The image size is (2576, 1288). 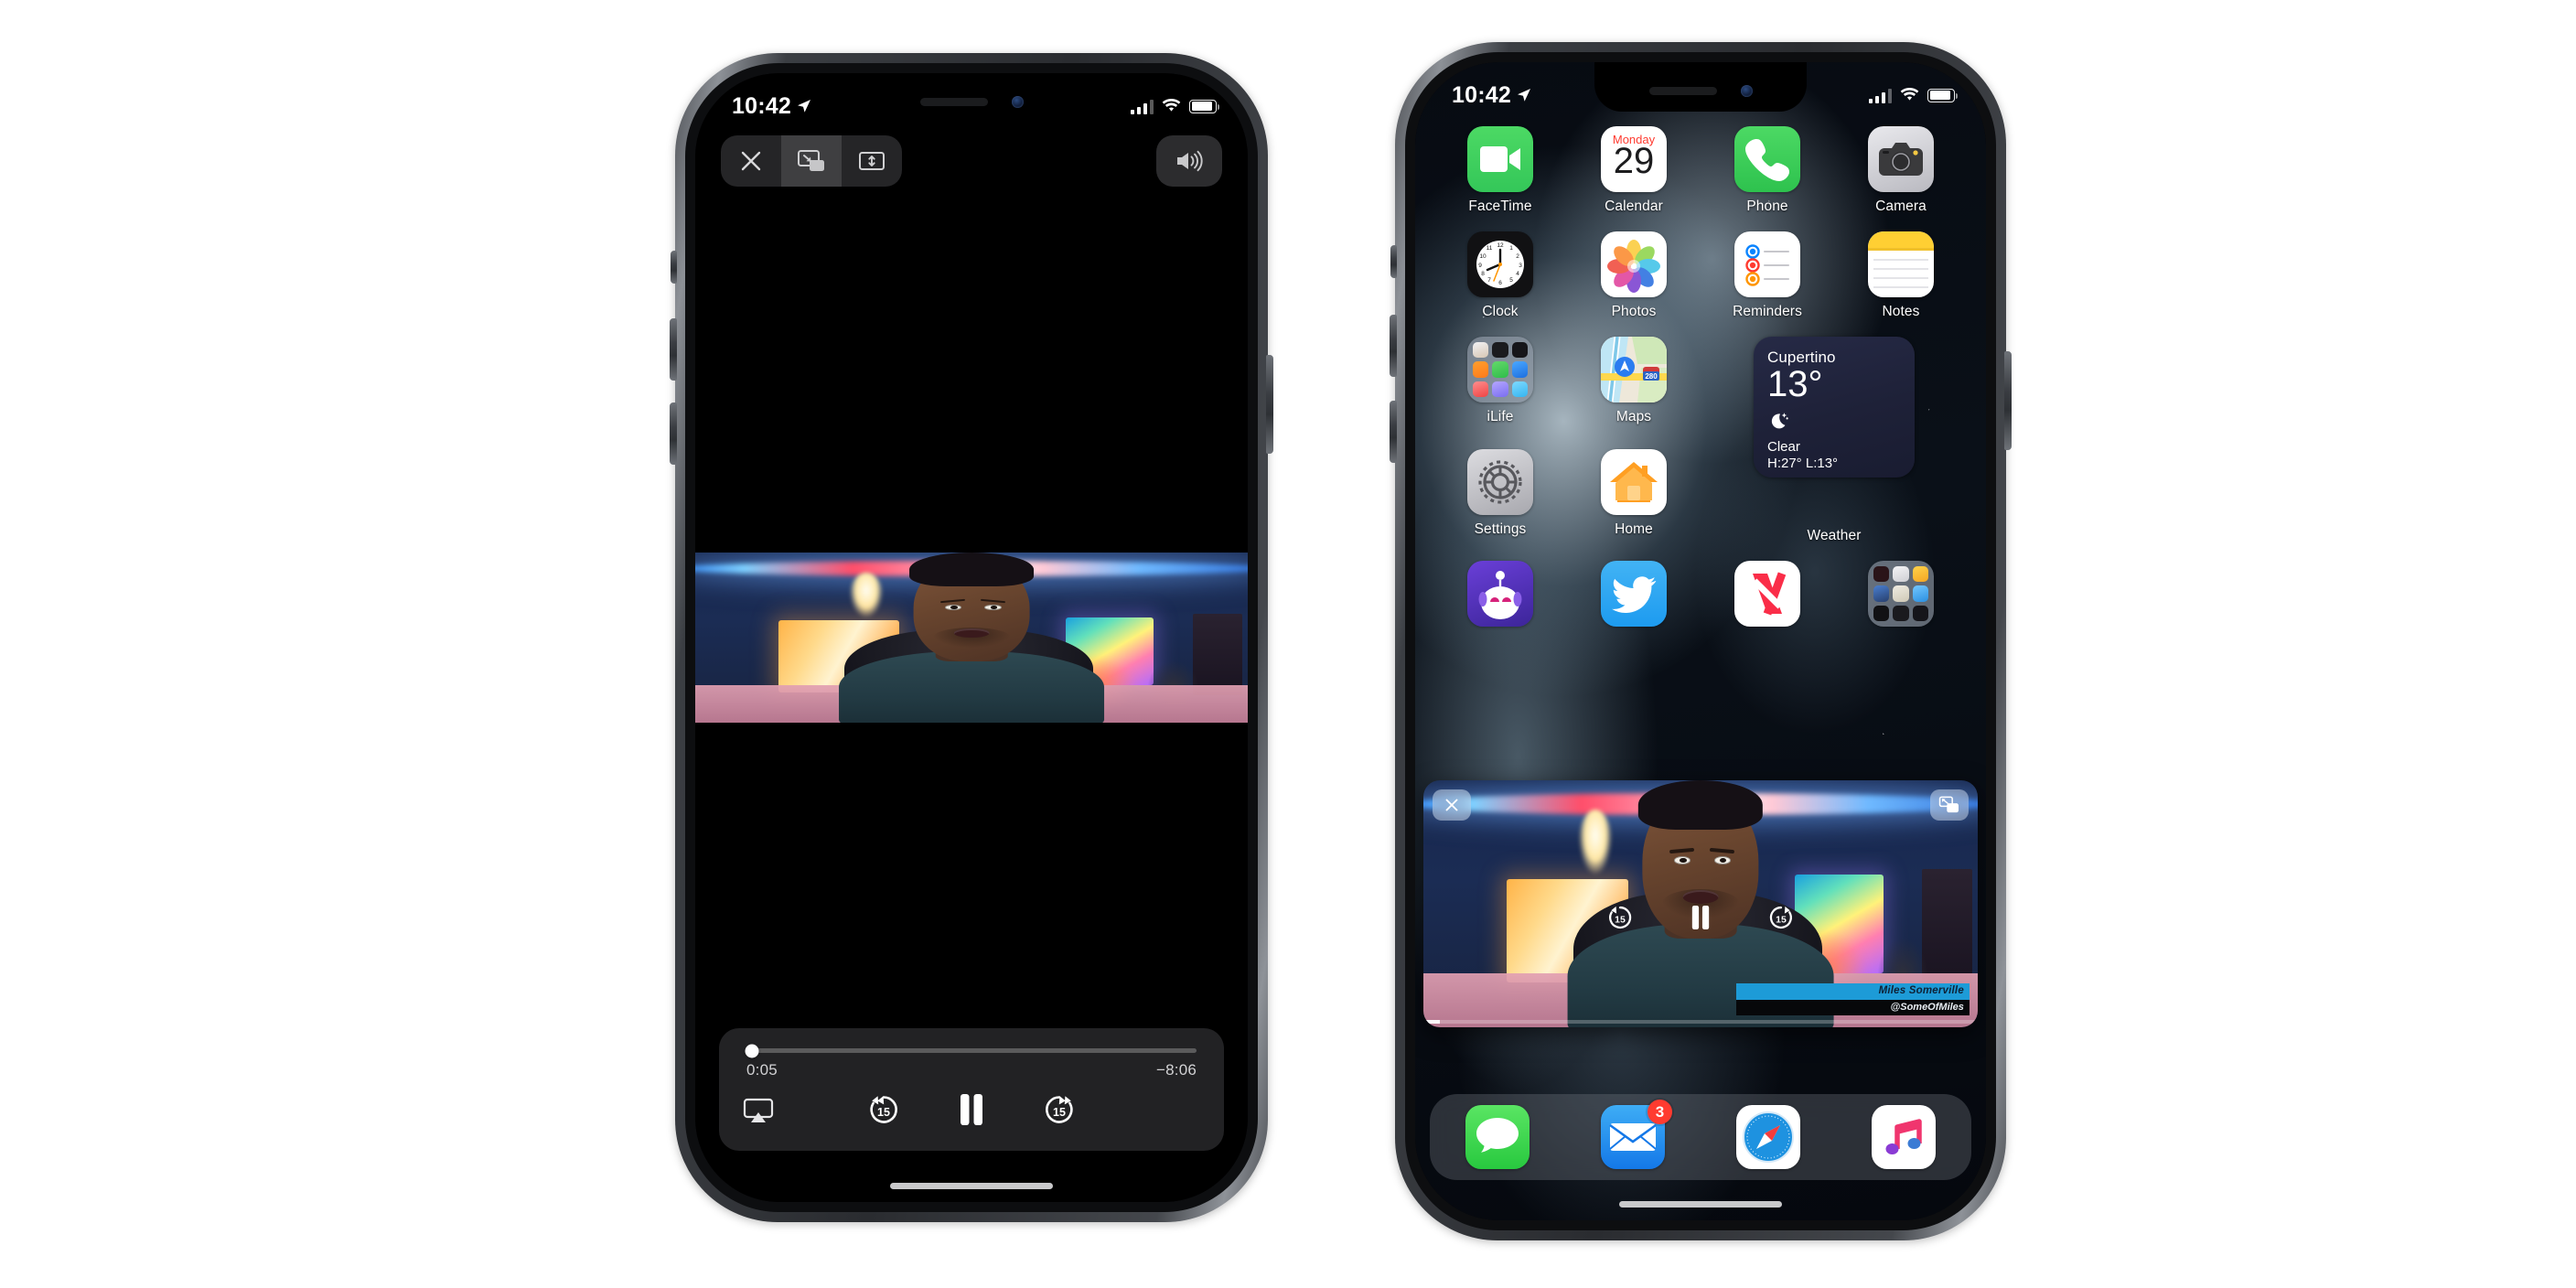 I want to click on mail-badge: 3, so click(x=1660, y=1112).